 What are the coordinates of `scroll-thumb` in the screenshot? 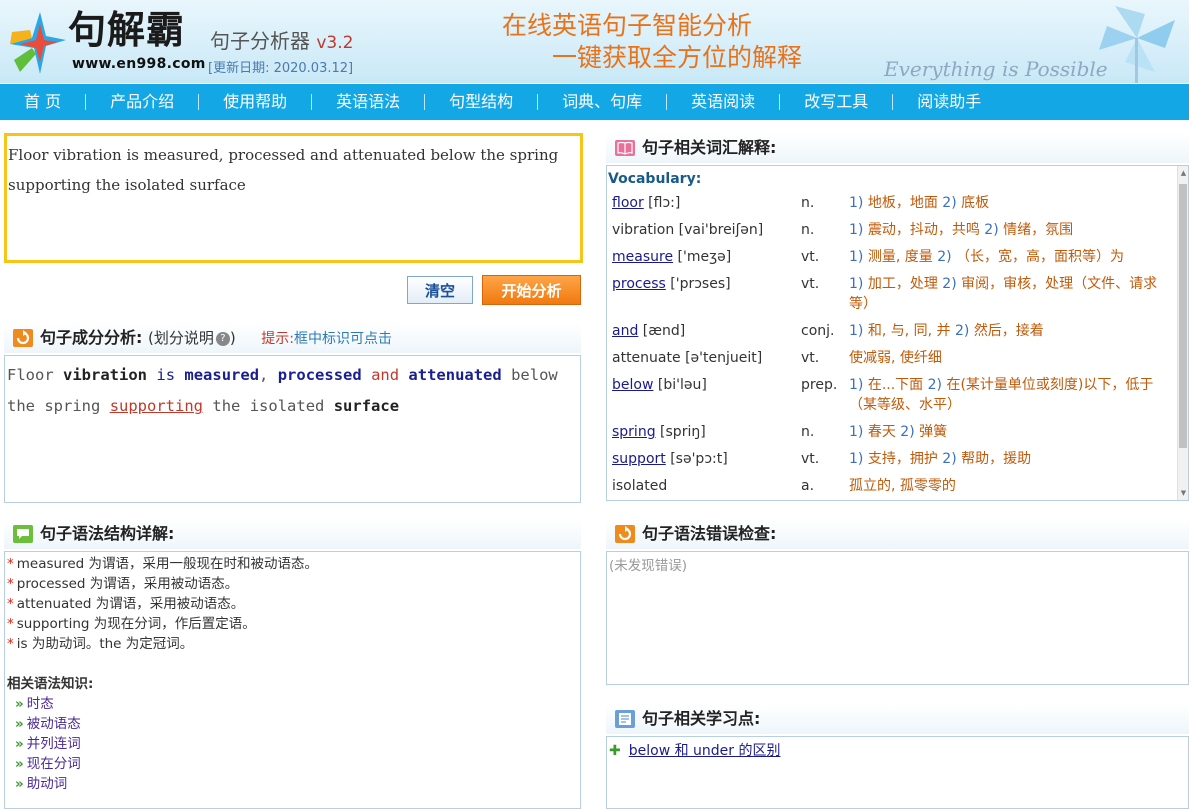 It's located at (1183, 316).